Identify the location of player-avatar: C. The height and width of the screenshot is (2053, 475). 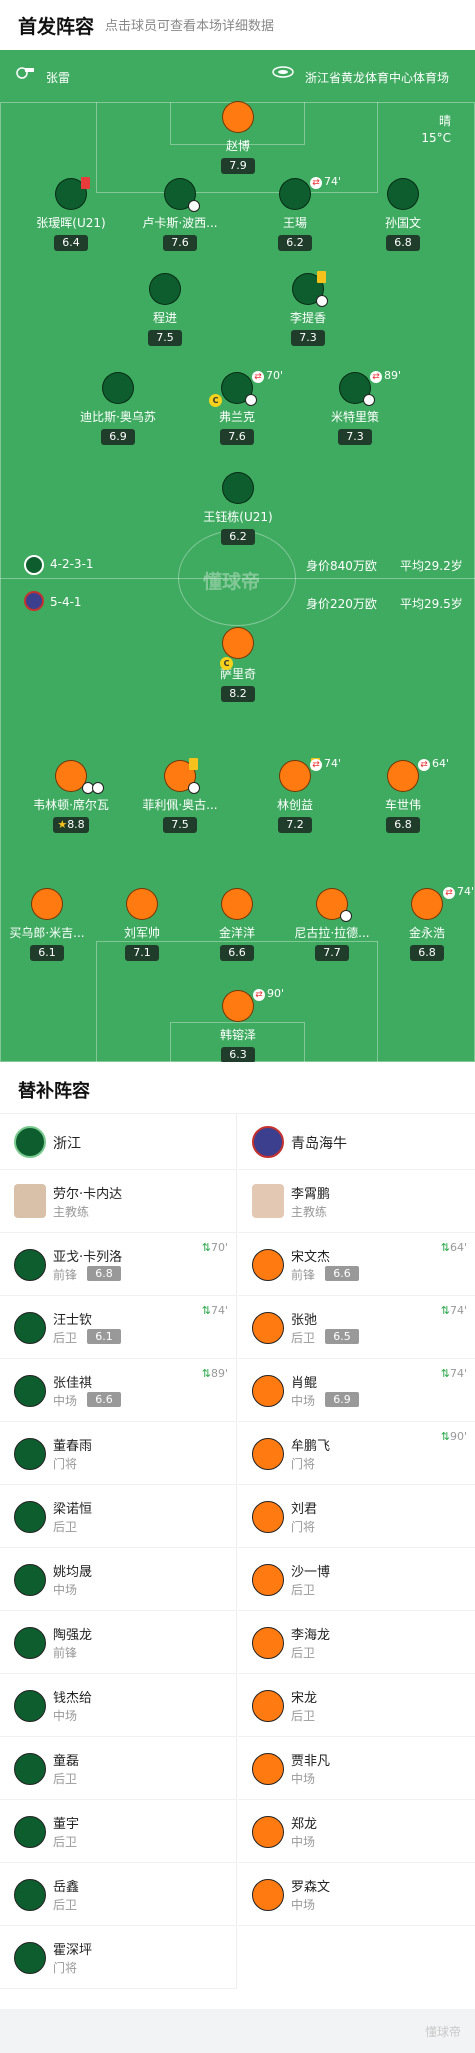
(237, 648).